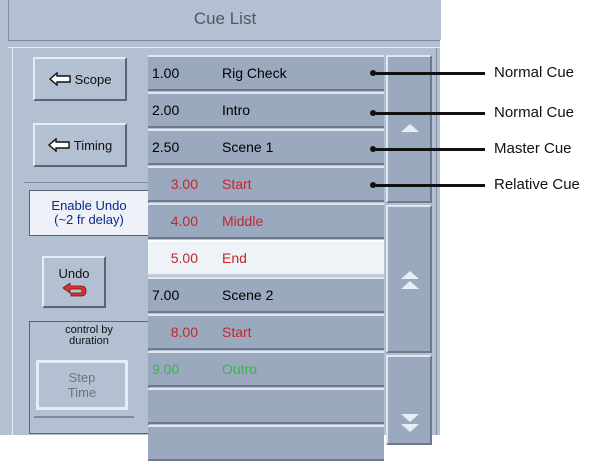 The height and width of the screenshot is (461, 606). I want to click on scope-label: Scope, so click(93, 79).